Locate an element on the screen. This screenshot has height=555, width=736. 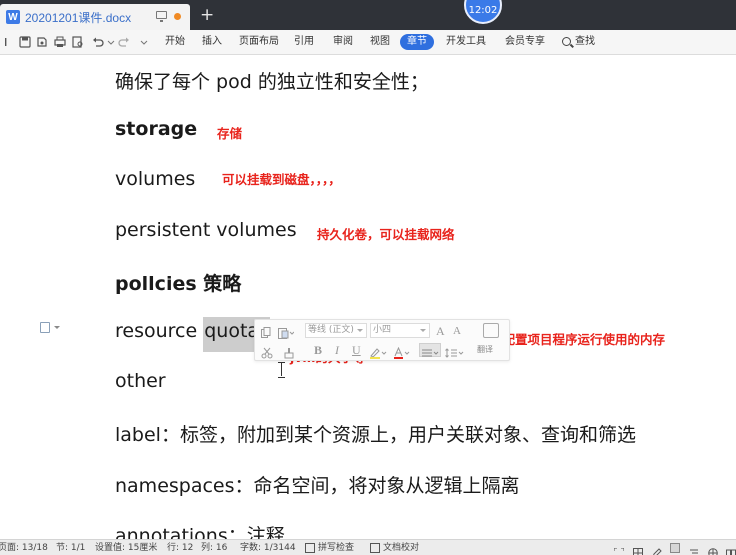
bold-button: B is located at coordinates (318, 350).